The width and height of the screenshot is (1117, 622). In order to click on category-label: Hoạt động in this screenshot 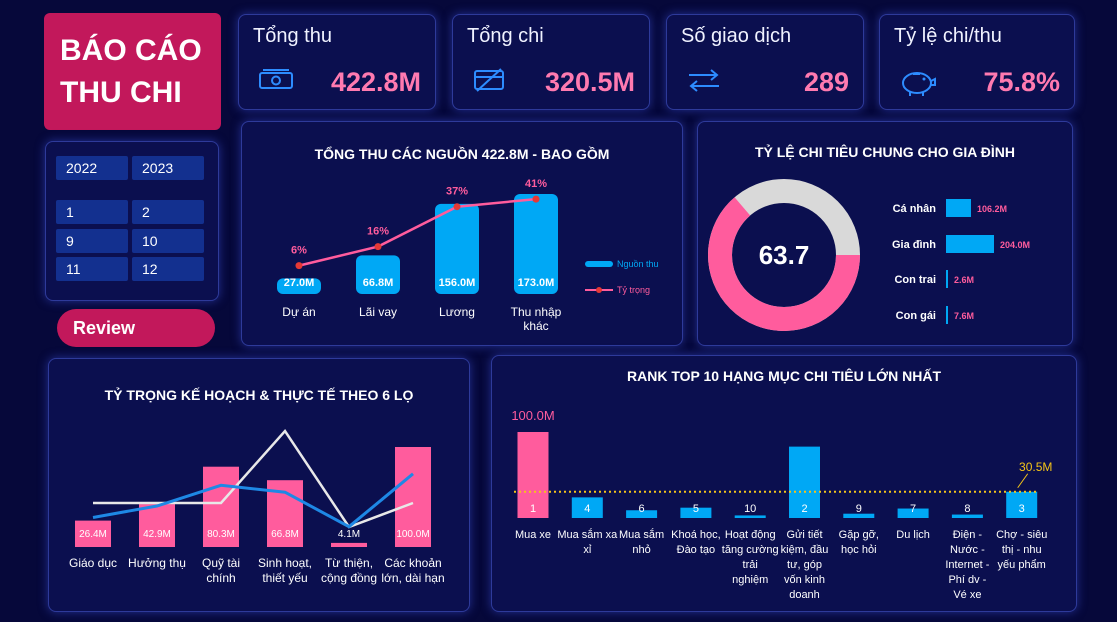, I will do `click(750, 535)`.